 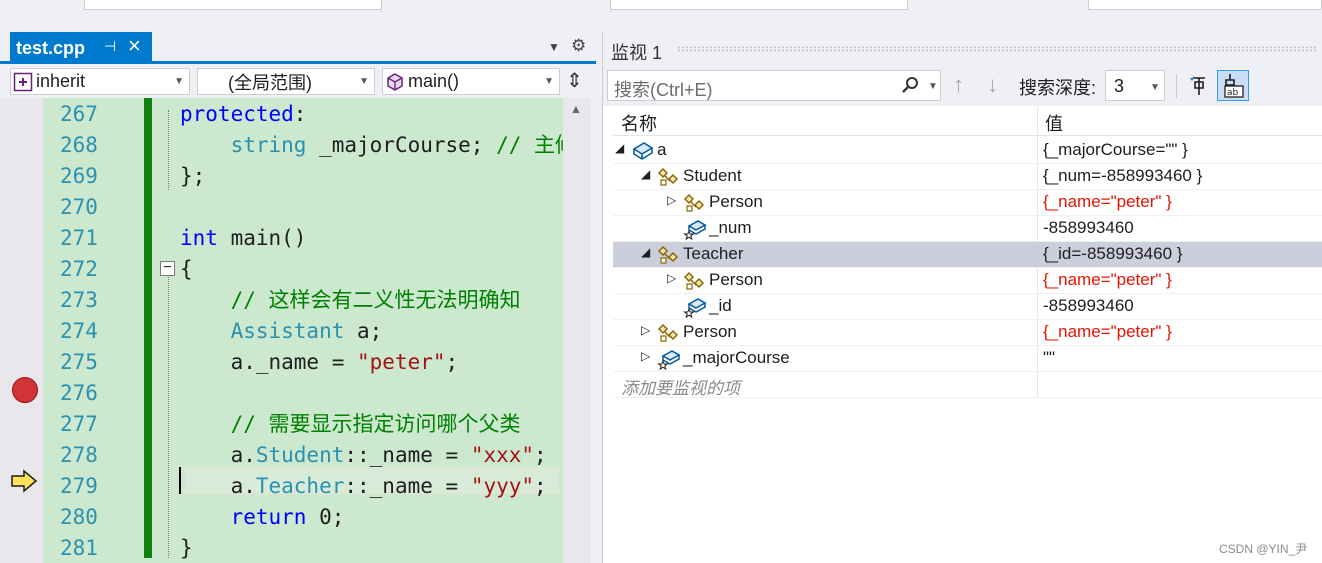 I want to click on watch-item-name: _majorCourse, so click(x=736, y=358).